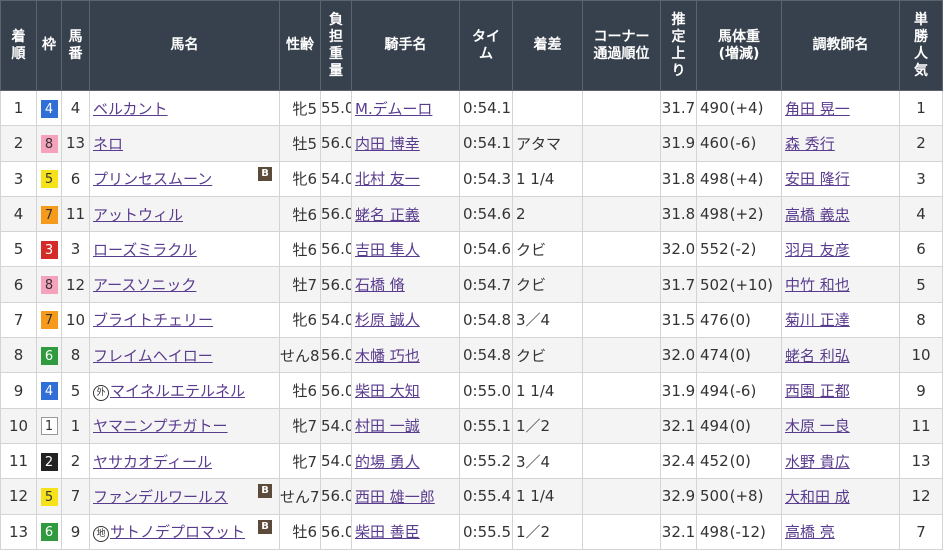 Image resolution: width=943 pixels, height=554 pixels. I want to click on jockey-link: 西田 雄一郎, so click(395, 497).